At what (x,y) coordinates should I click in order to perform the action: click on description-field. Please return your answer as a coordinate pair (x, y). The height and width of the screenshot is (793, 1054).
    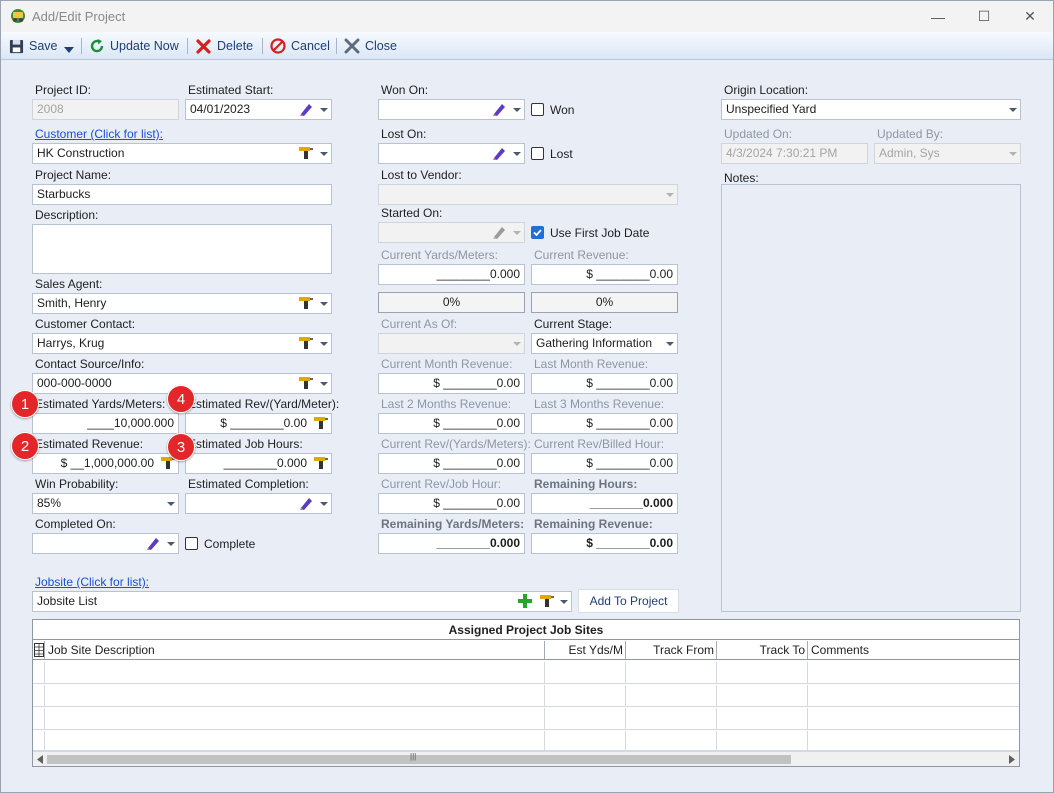
    Looking at the image, I should click on (182, 249).